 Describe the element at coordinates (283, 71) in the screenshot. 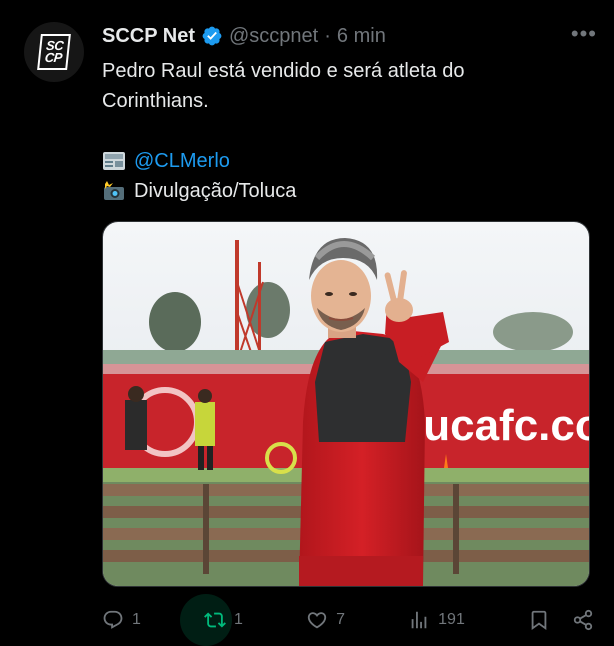

I see `tweet-text-line: Pedro Raul está vendido e será atleta do` at that location.